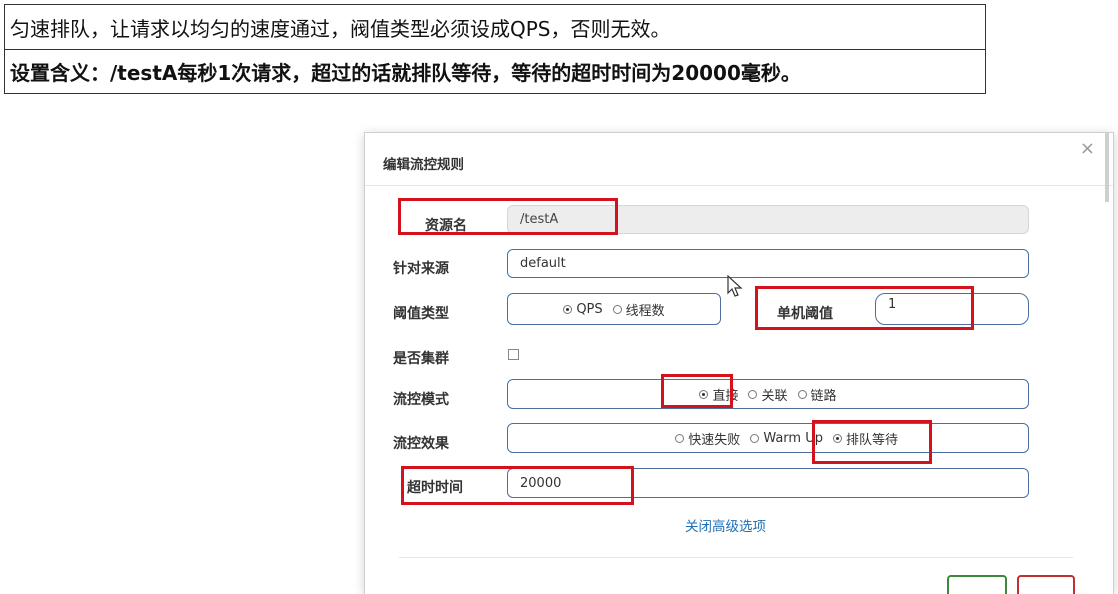  What do you see at coordinates (435, 488) in the screenshot?
I see `timeout-label: 超时时间` at bounding box center [435, 488].